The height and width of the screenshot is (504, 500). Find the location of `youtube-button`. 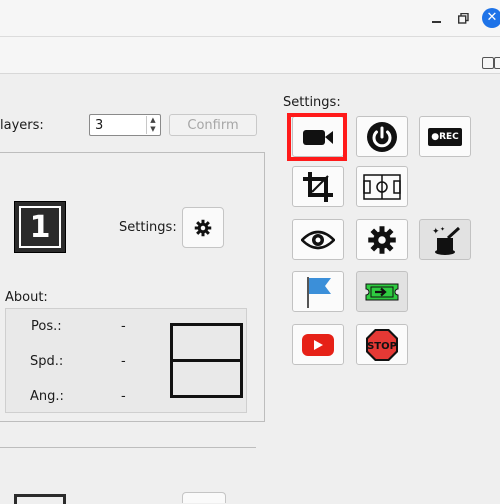

youtube-button is located at coordinates (318, 344).